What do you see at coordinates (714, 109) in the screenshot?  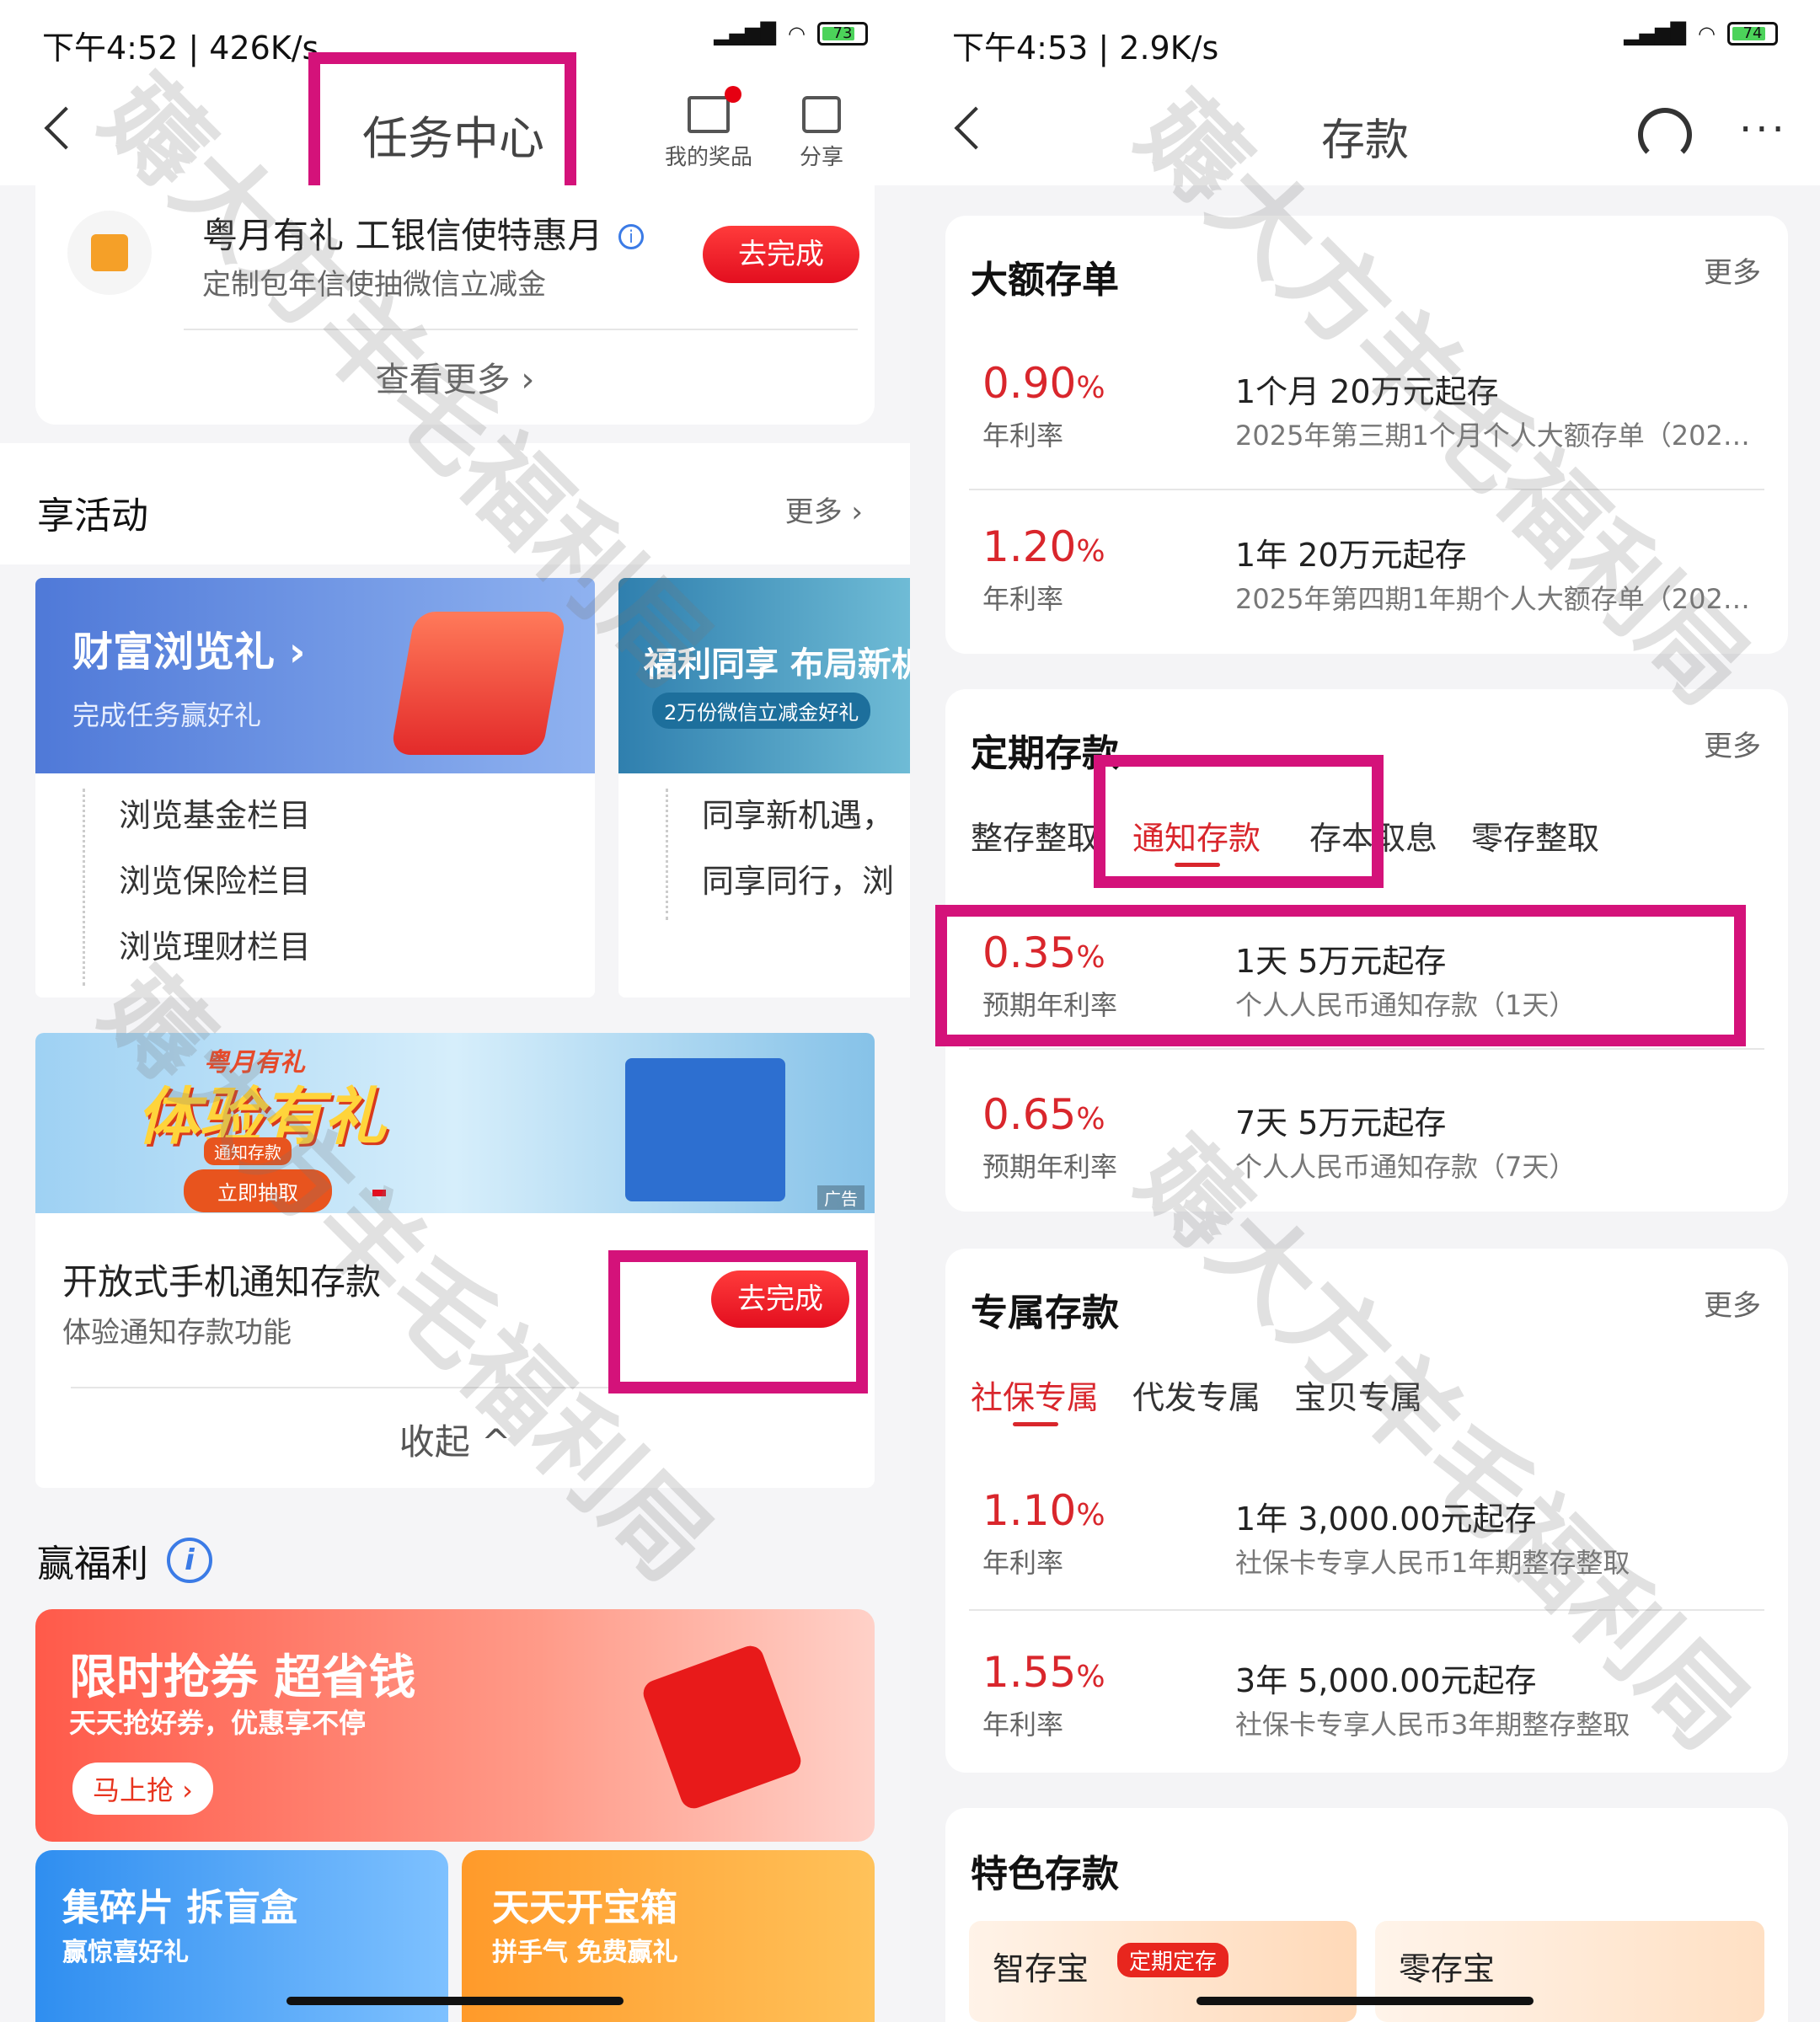 I see `gift-icon` at bounding box center [714, 109].